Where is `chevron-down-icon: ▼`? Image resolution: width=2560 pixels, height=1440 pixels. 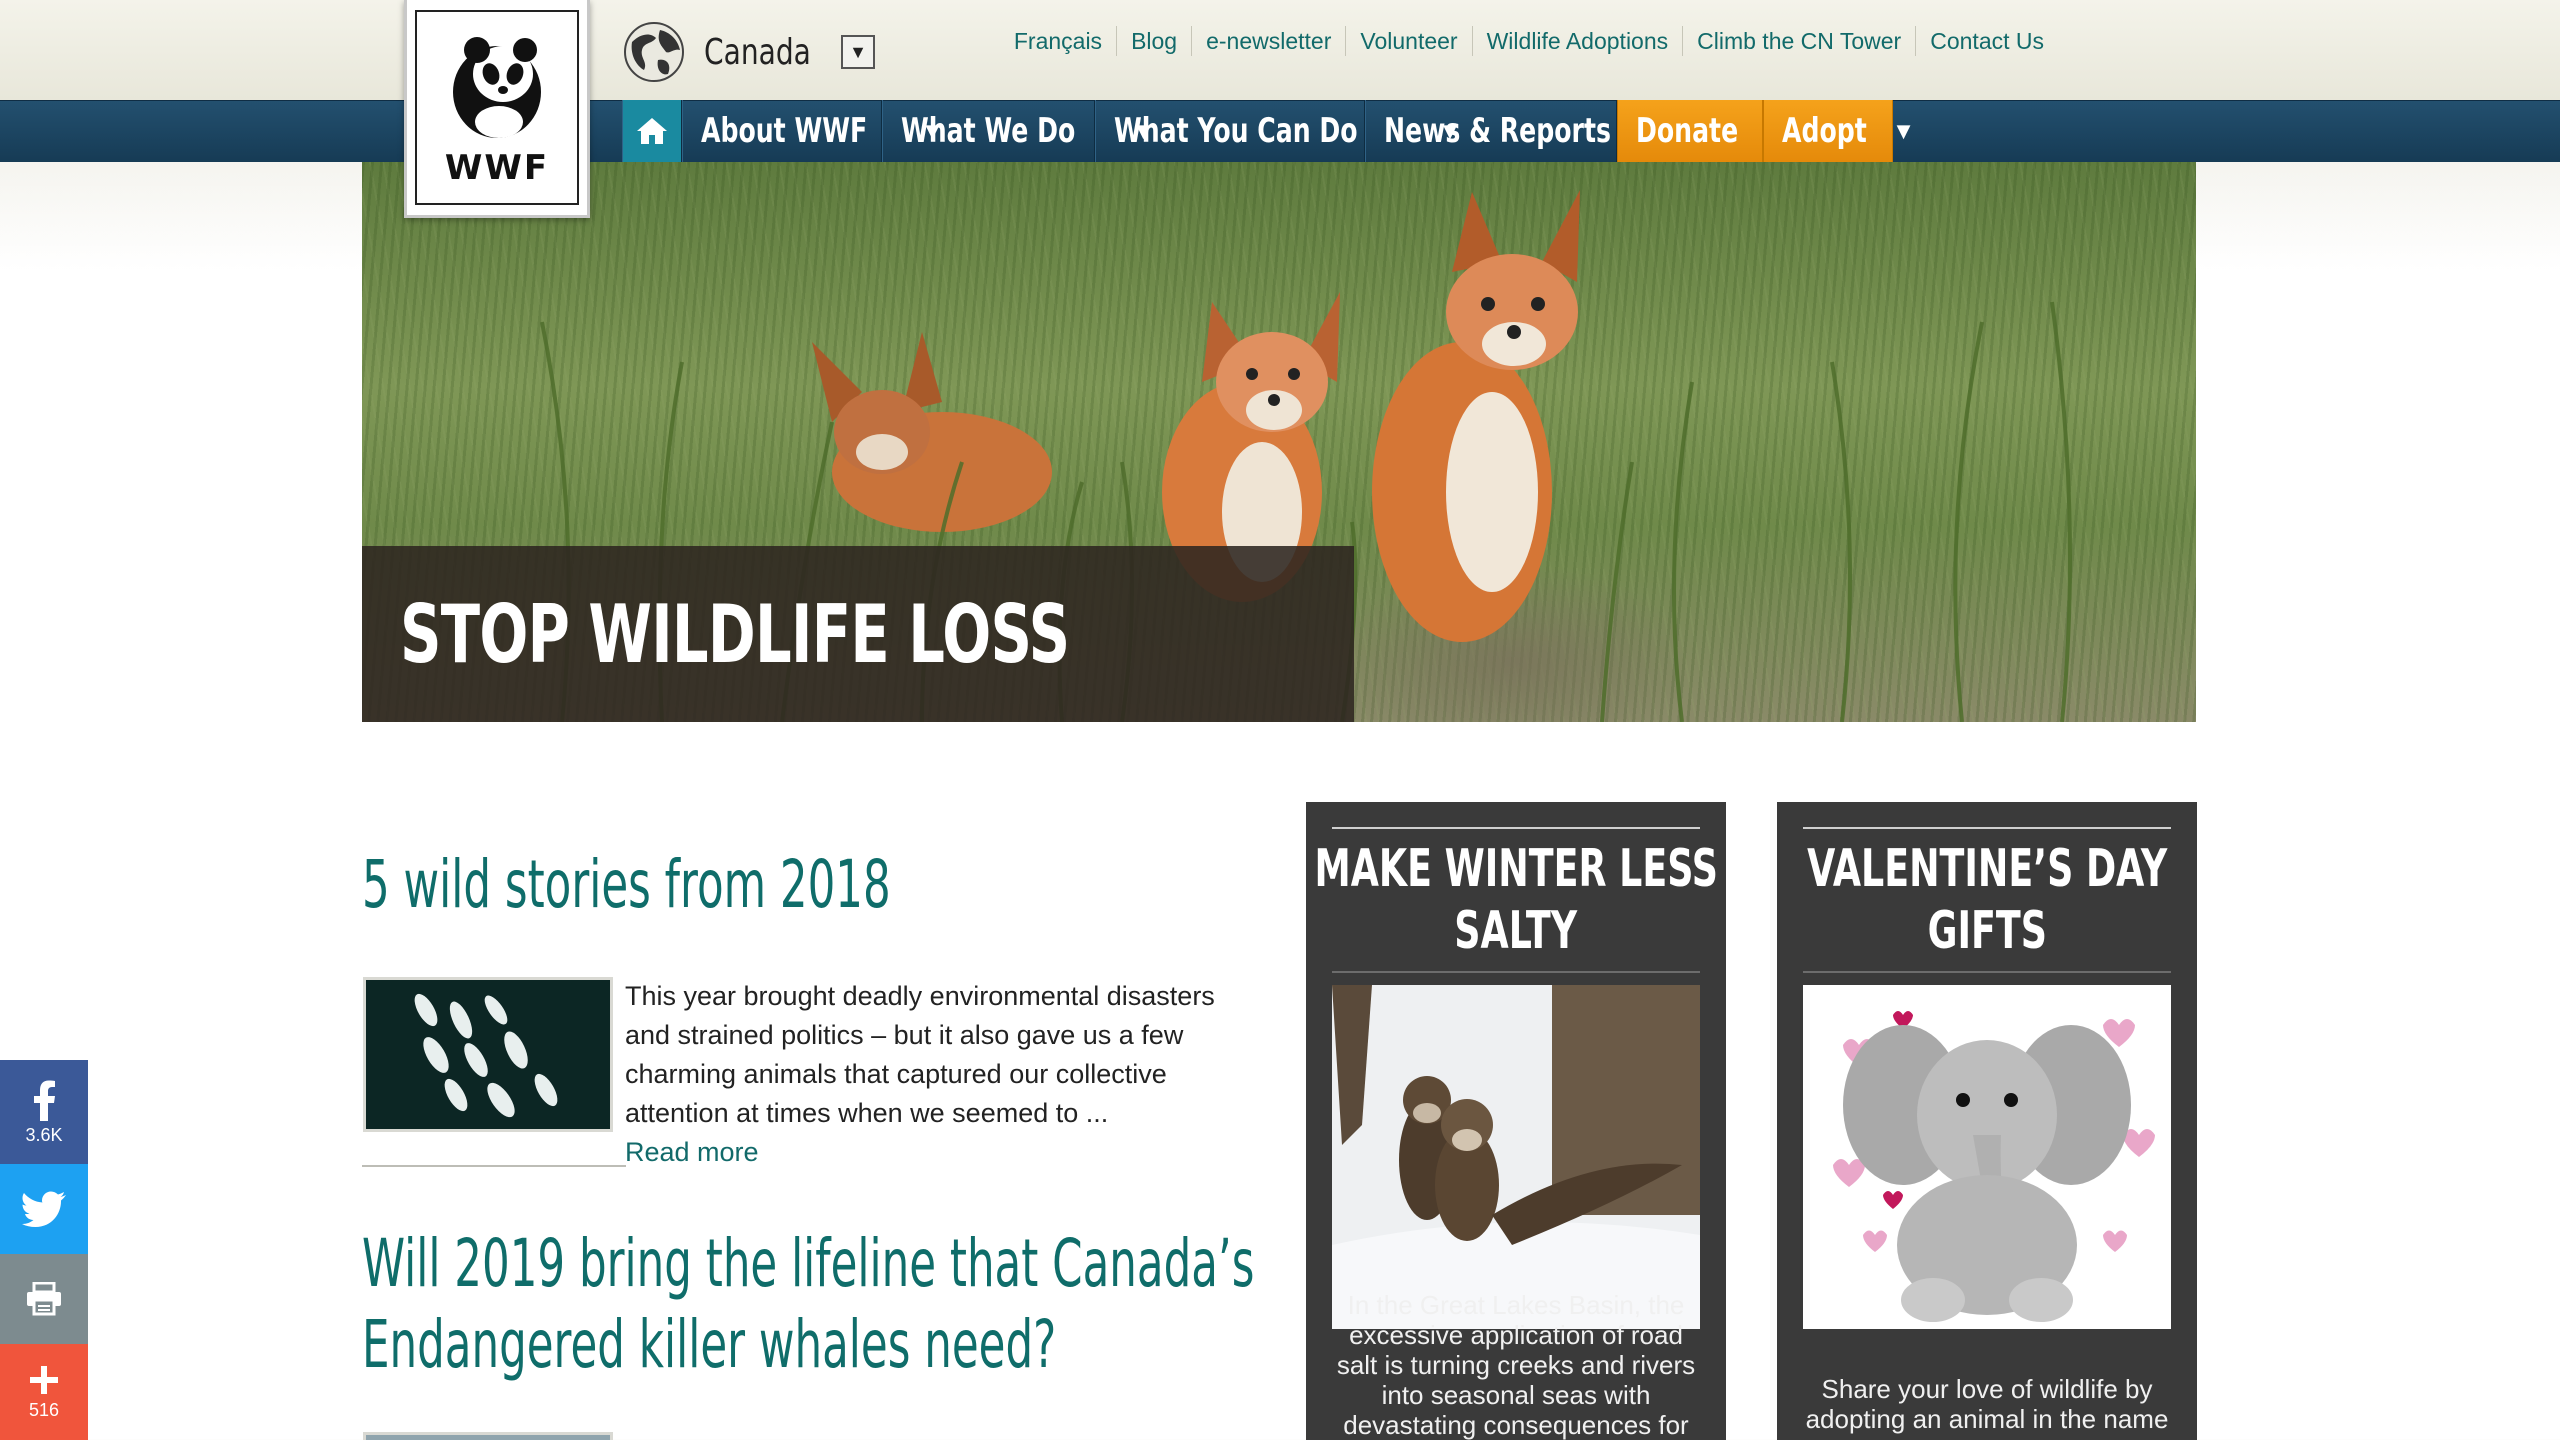
chevron-down-icon: ▼ is located at coordinates (1903, 131).